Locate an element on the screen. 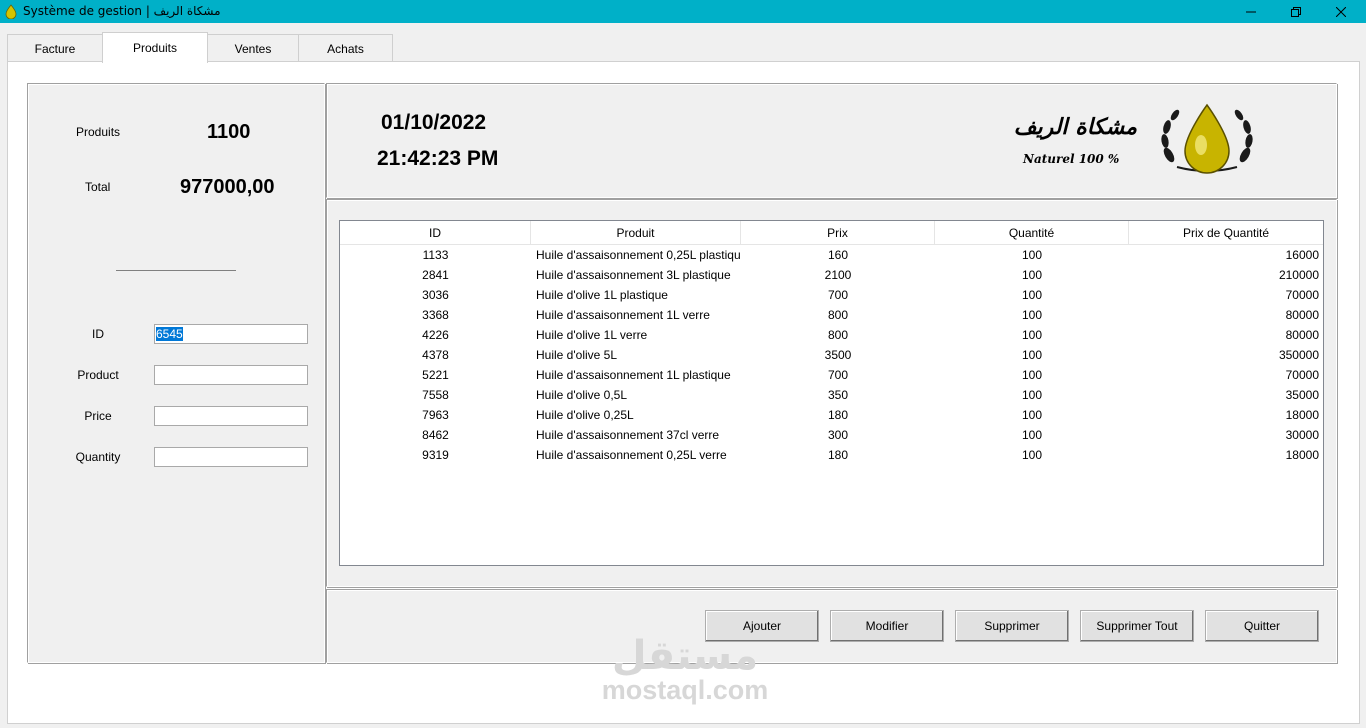 Image resolution: width=1366 pixels, height=728 pixels. product-label: Product is located at coordinates (98, 375).